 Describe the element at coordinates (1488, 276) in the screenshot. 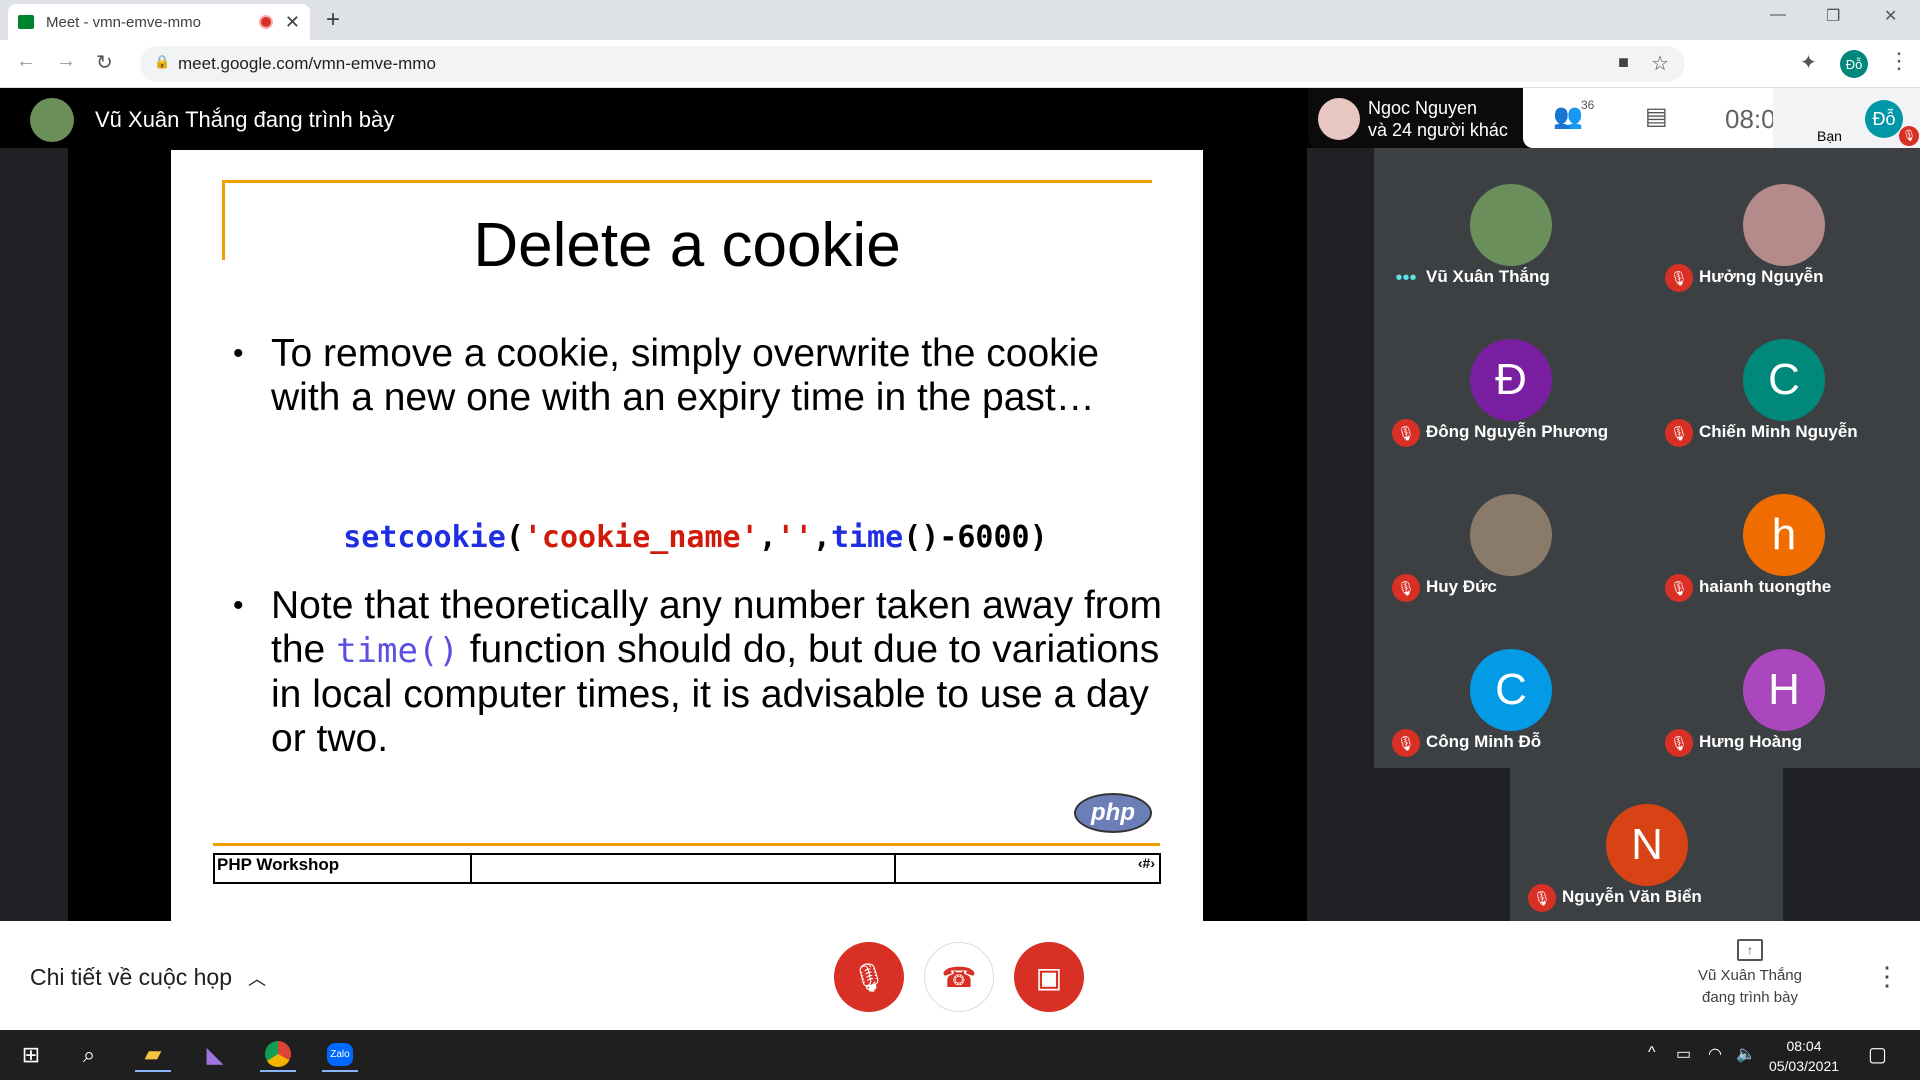

I see `participant-name: Vũ Xuân Thắng` at that location.